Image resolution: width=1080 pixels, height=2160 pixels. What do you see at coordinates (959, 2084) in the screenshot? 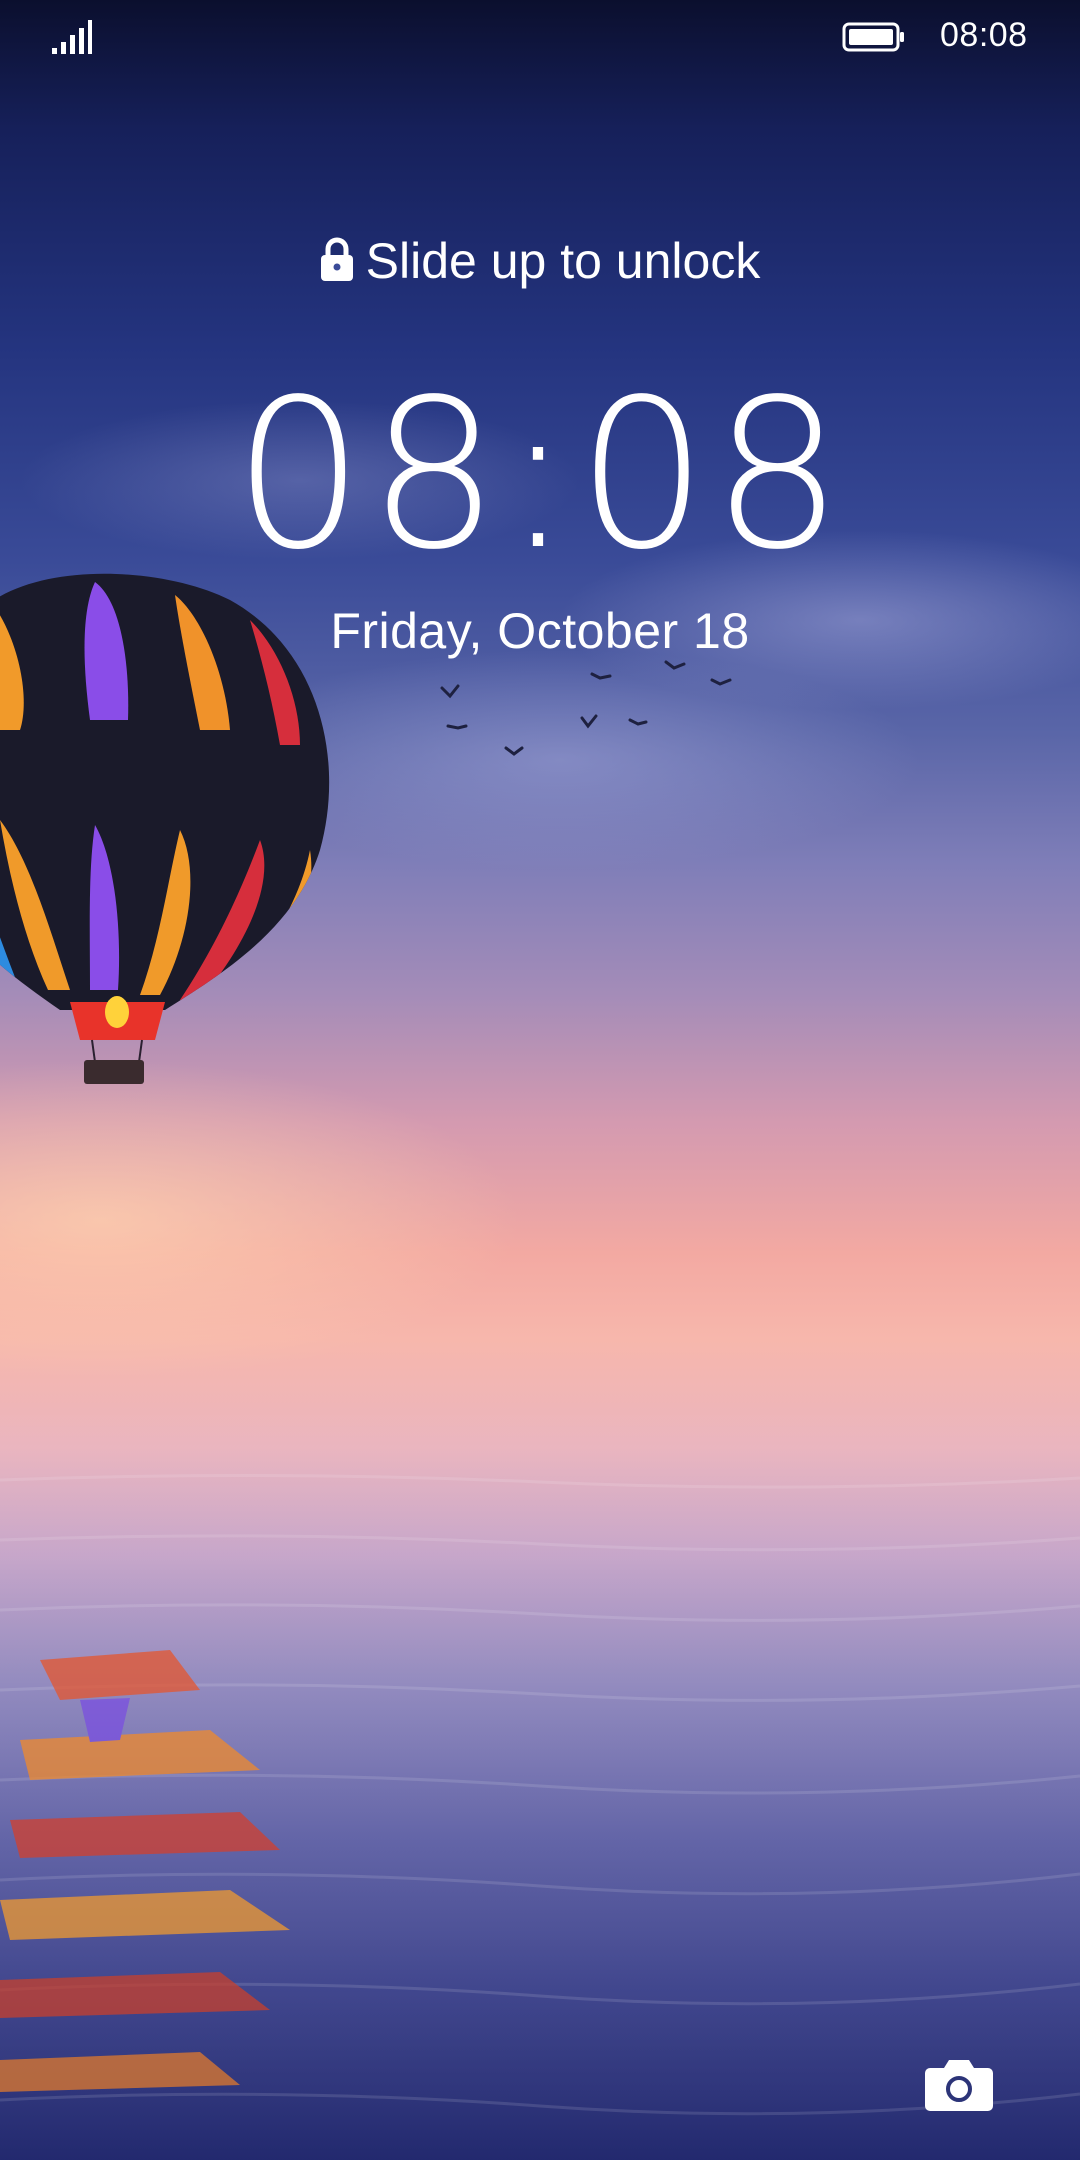
I see `camera-icon` at bounding box center [959, 2084].